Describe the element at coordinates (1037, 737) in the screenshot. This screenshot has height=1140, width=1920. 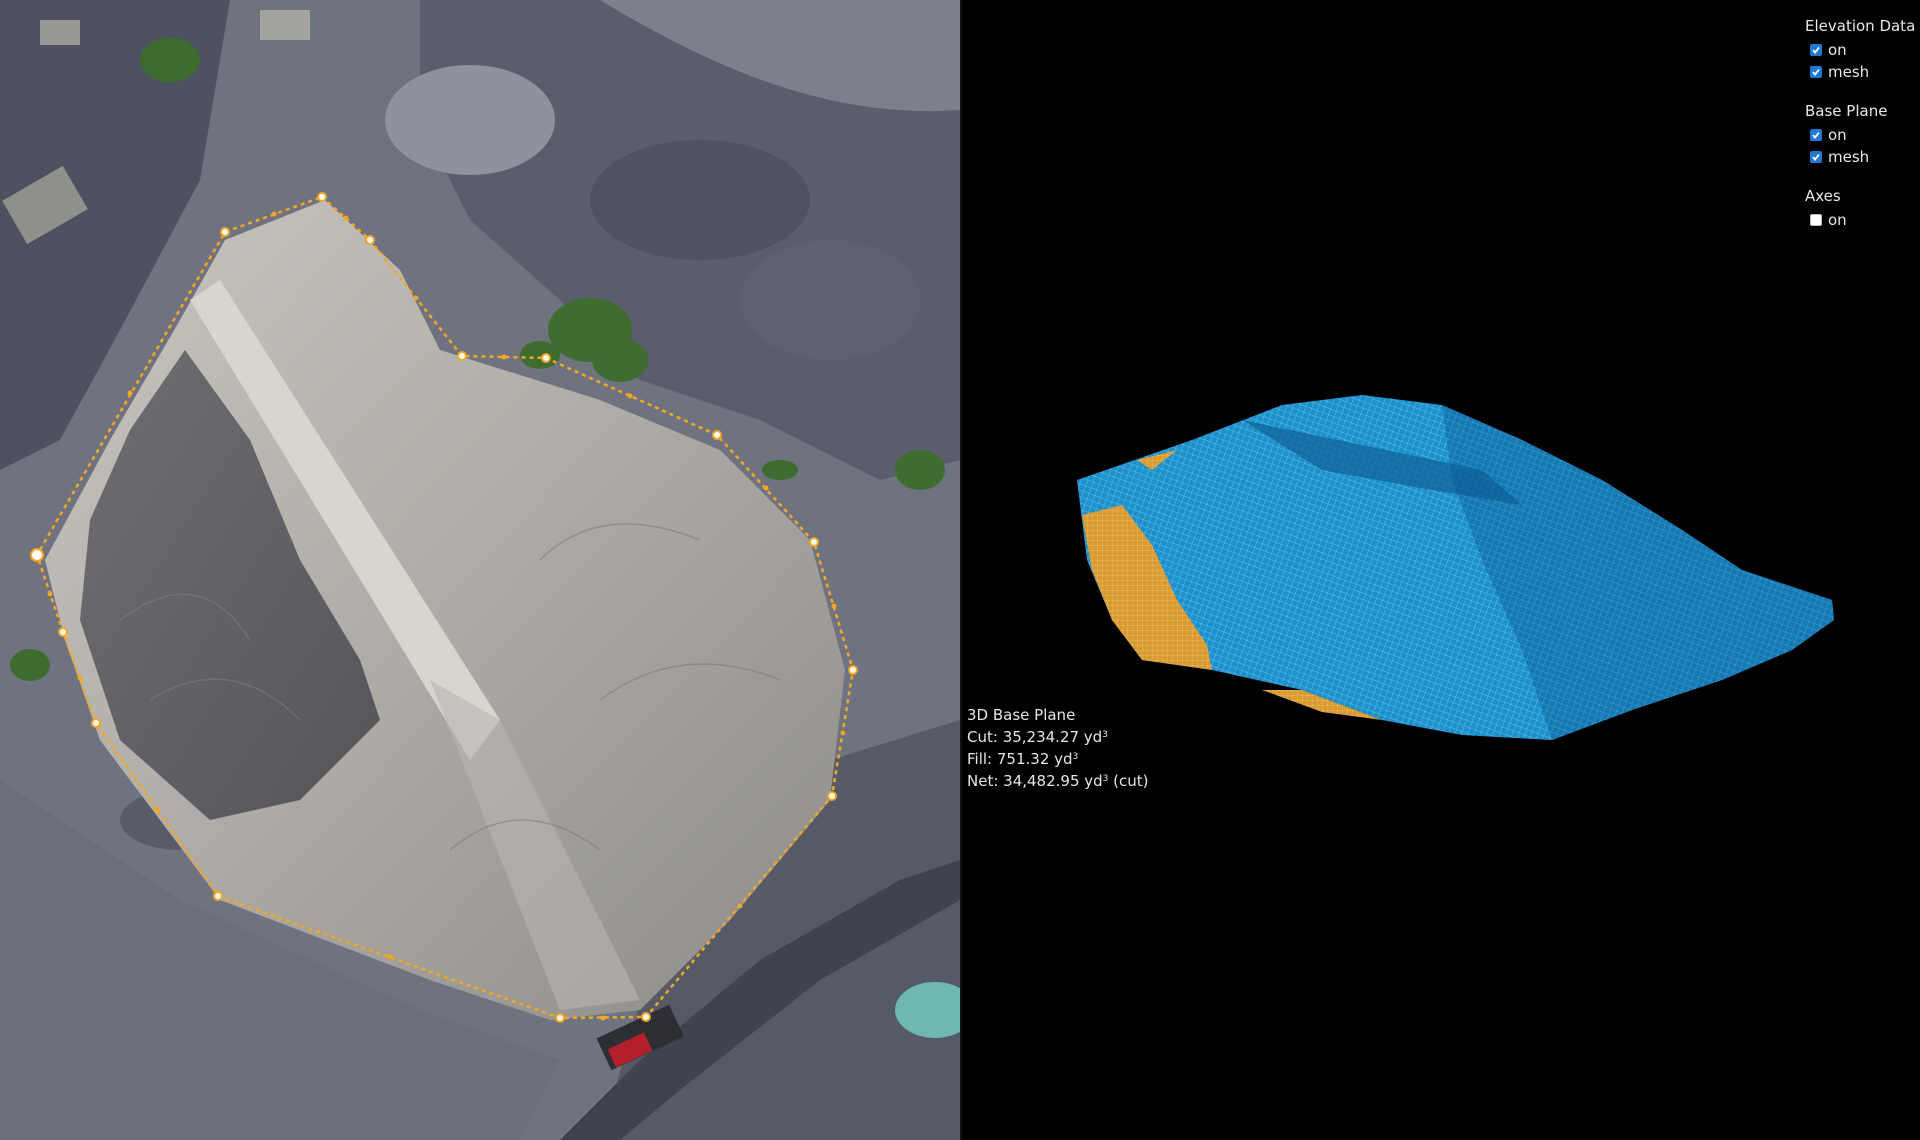
I see `cut-volume: Cut: 35,234.27 yd3` at that location.